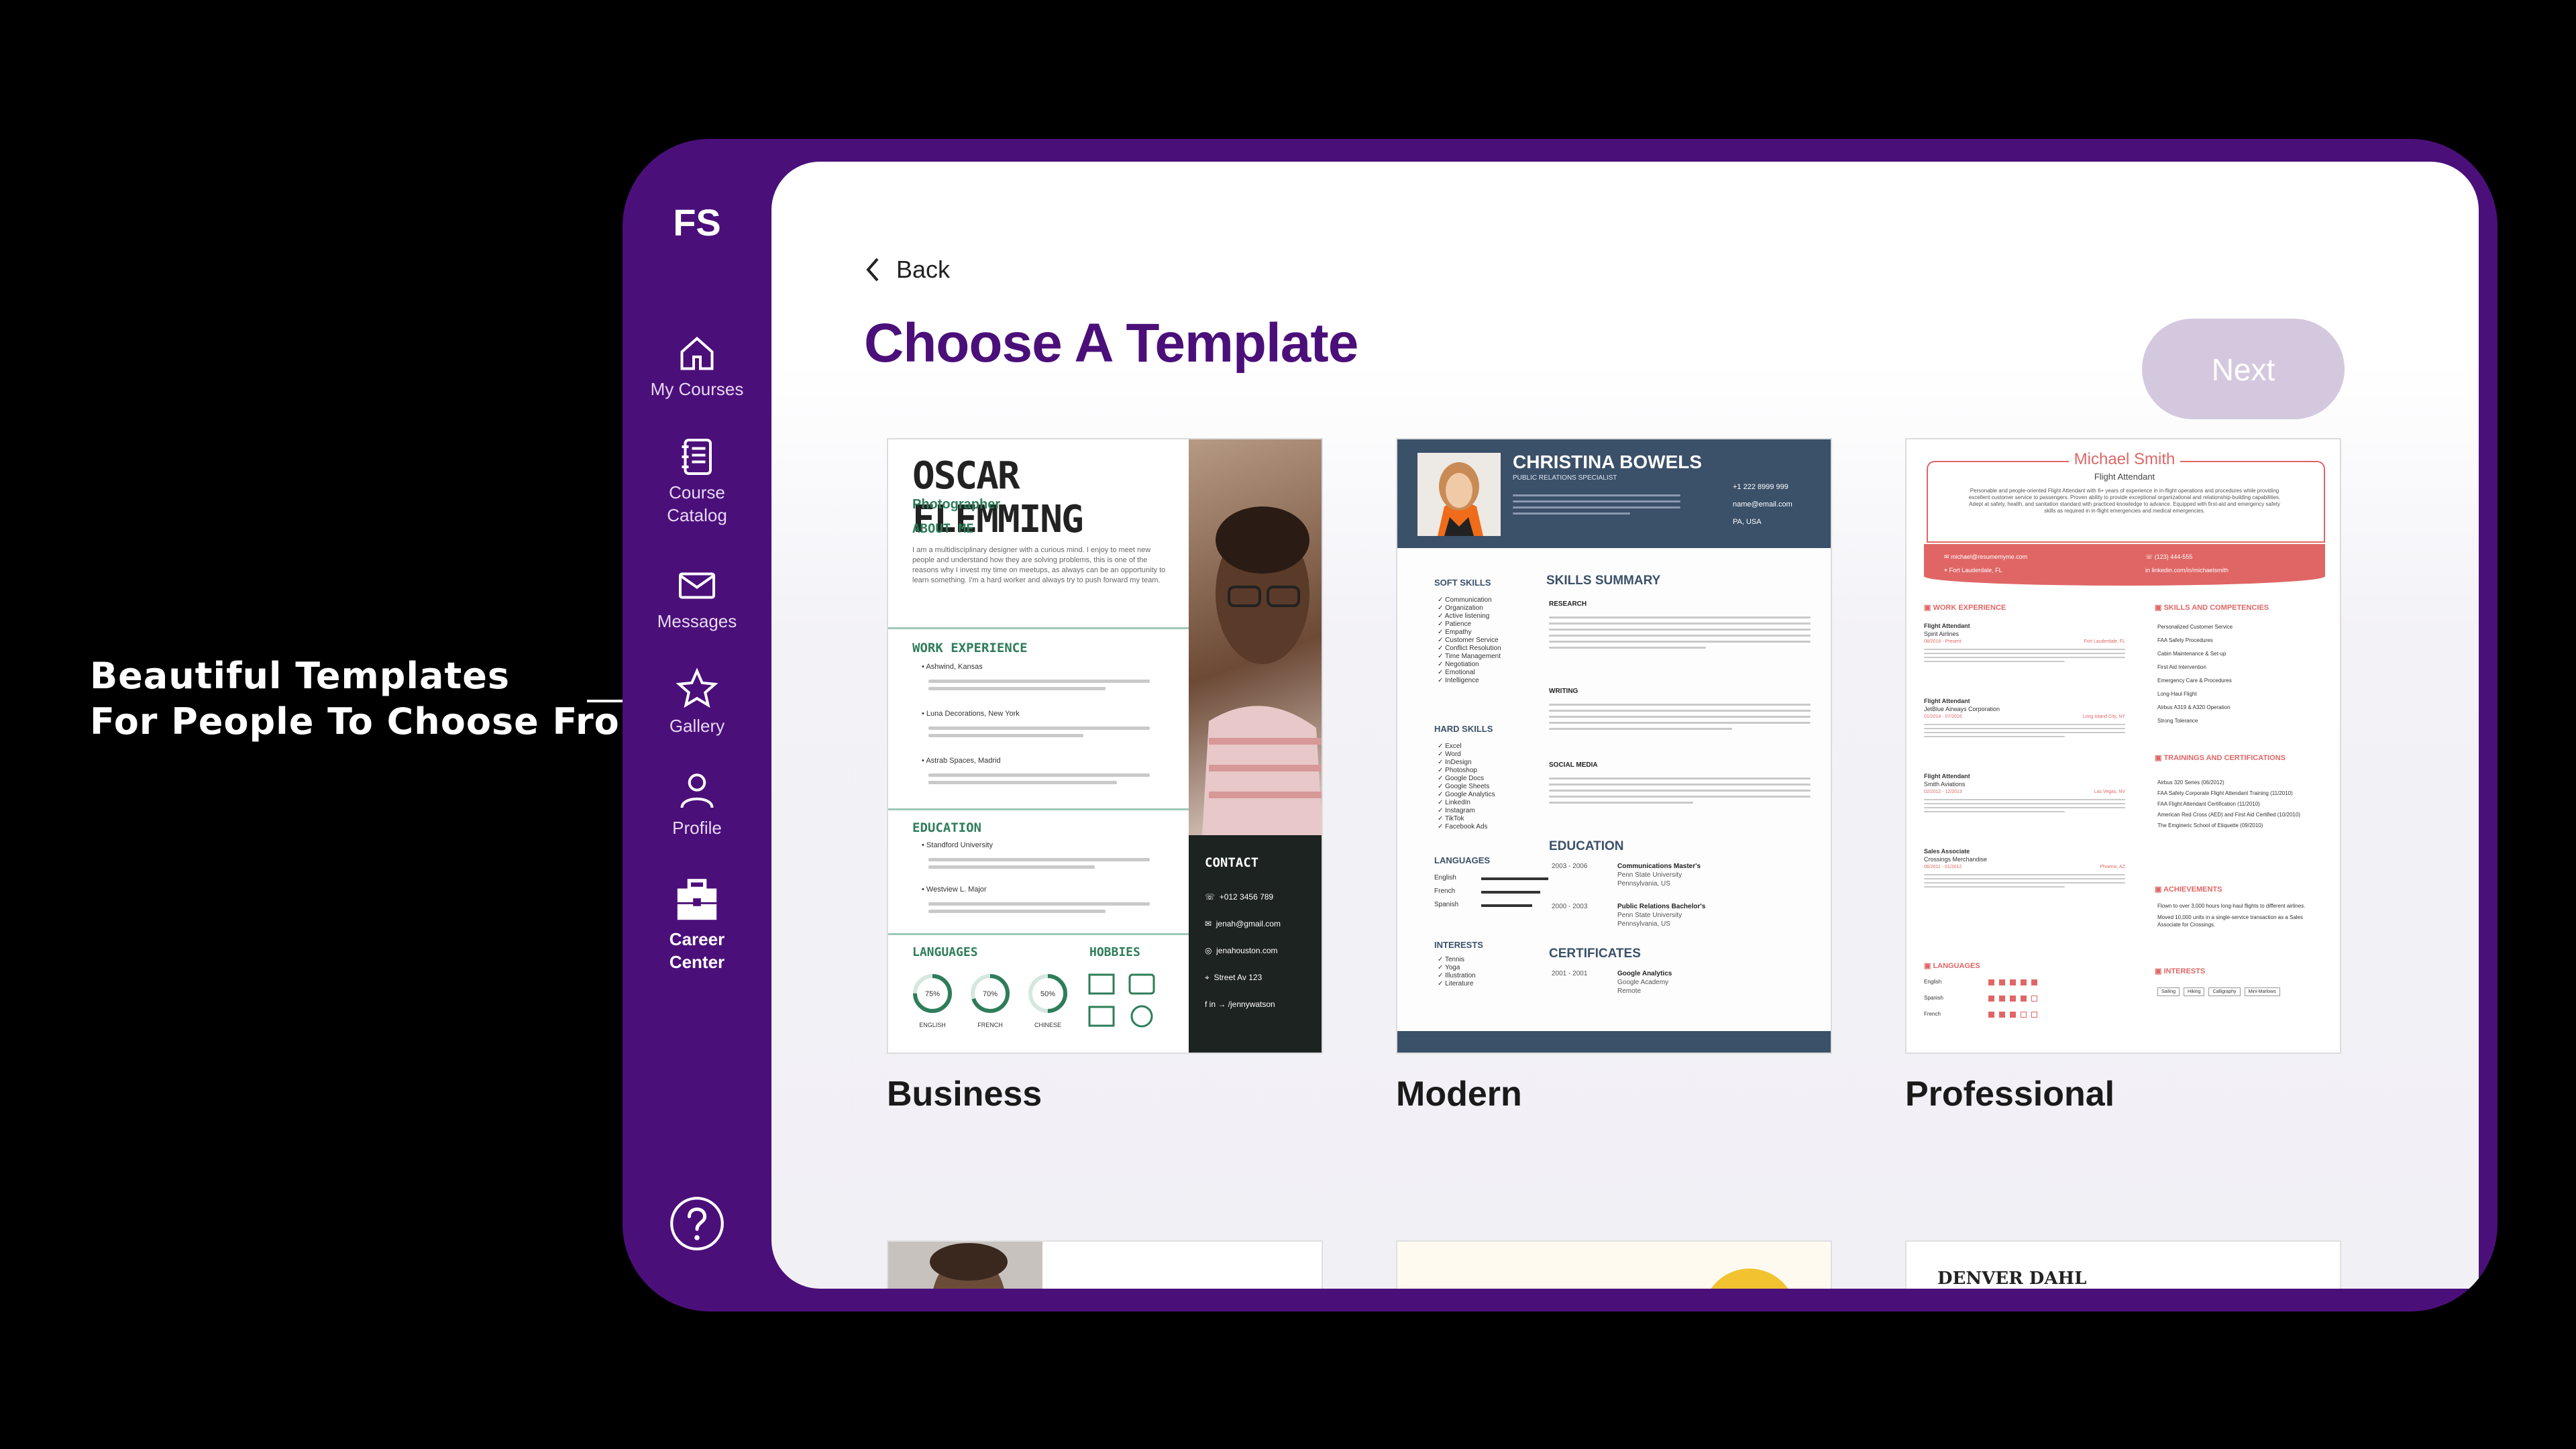 The height and width of the screenshot is (1449, 2576). What do you see at coordinates (1114, 952) in the screenshot?
I see `resume-hobbies-heading: HOBBIES` at bounding box center [1114, 952].